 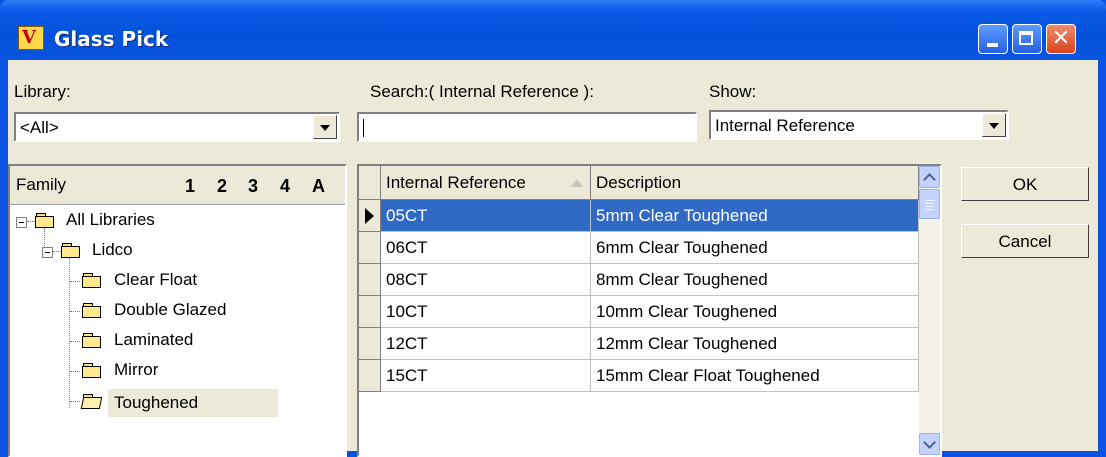 What do you see at coordinates (687, 343) in the screenshot?
I see `cell-text: 12mm Clear Toughened` at bounding box center [687, 343].